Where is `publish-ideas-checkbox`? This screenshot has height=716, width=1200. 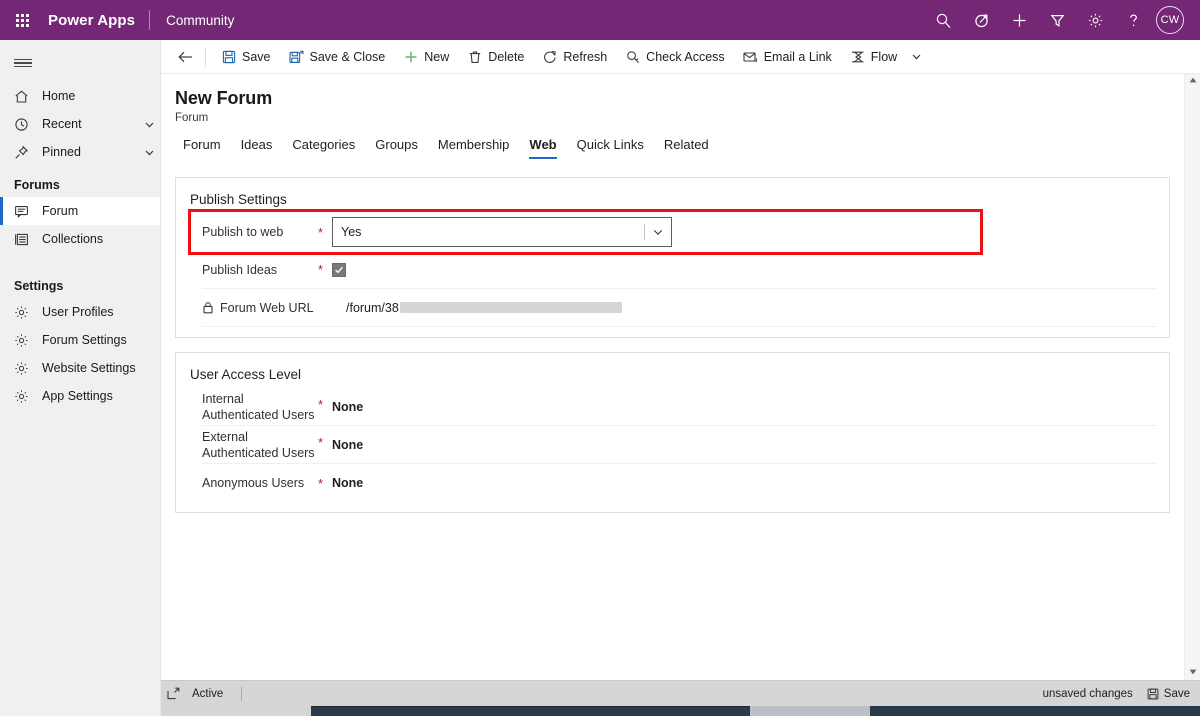
publish-ideas-checkbox is located at coordinates (339, 269).